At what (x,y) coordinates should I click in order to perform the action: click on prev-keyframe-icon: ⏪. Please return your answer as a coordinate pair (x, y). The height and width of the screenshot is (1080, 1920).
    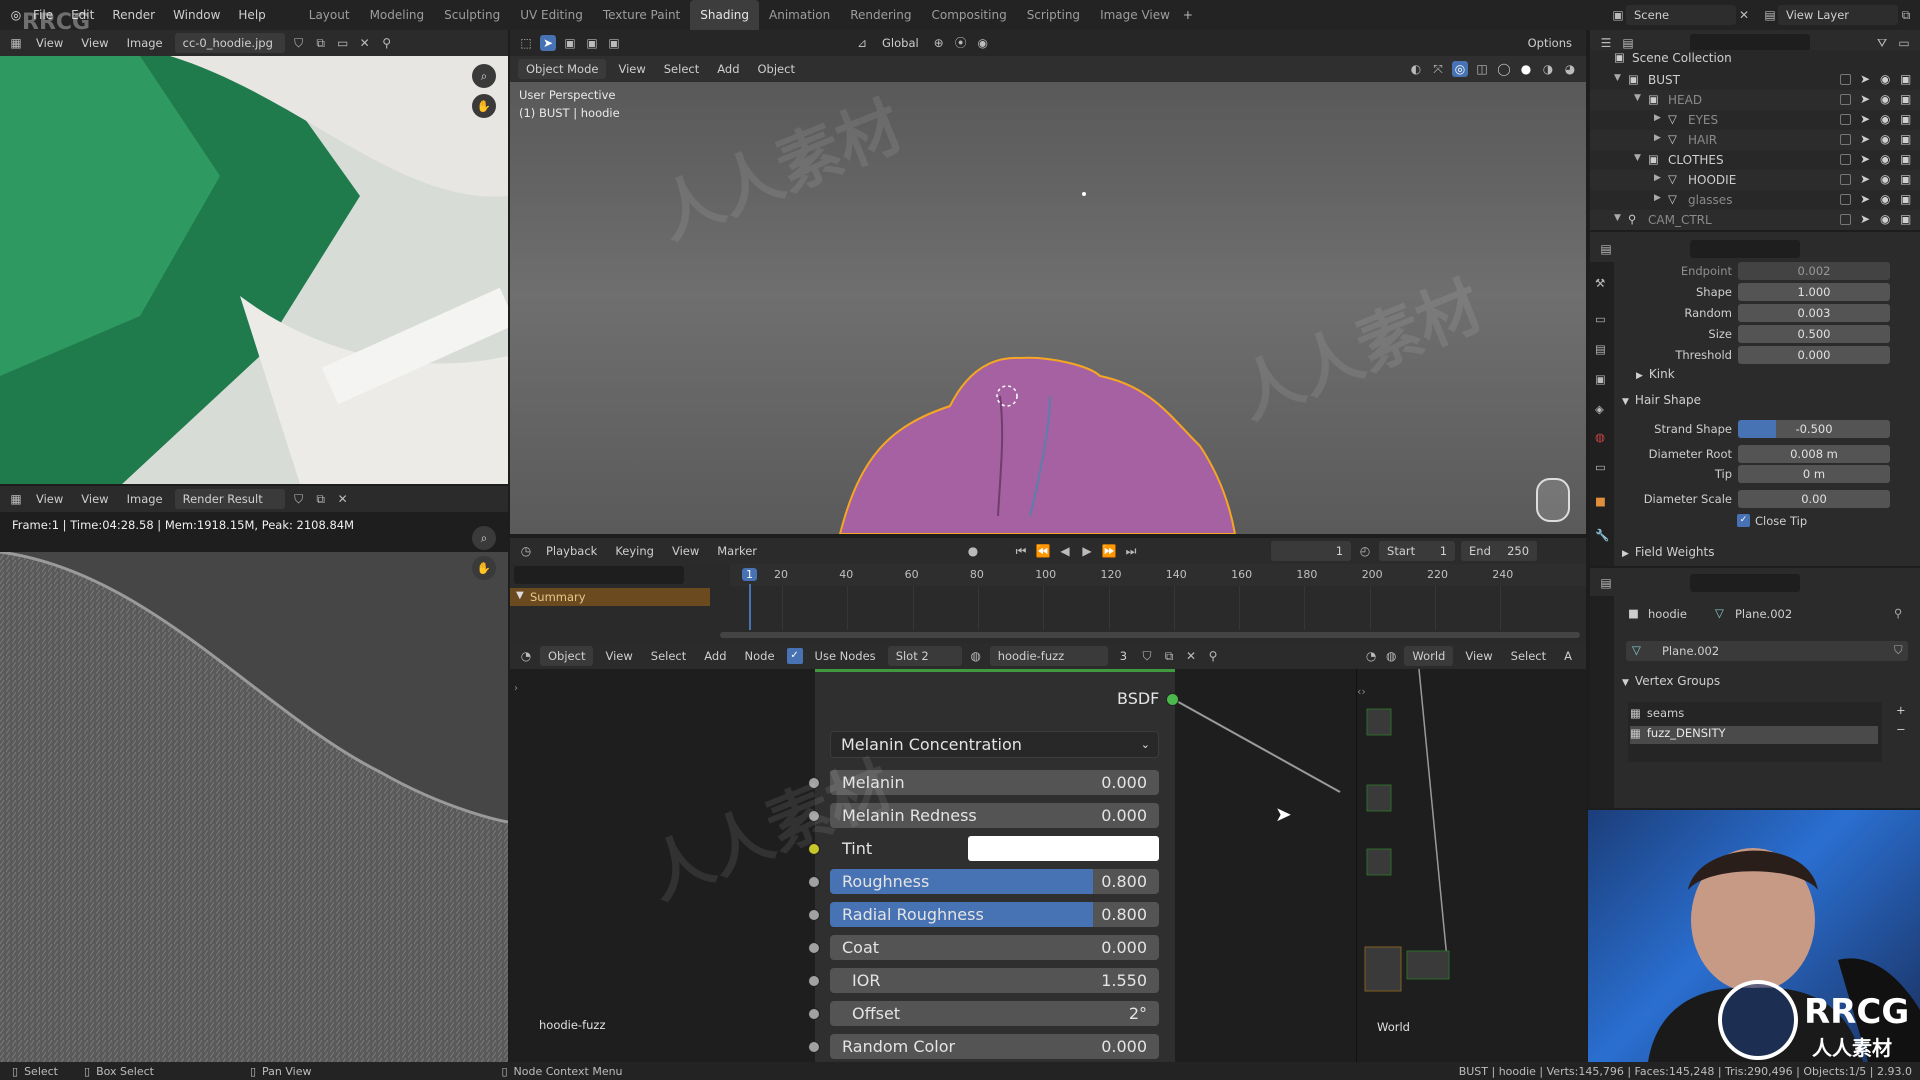
    Looking at the image, I should click on (1043, 551).